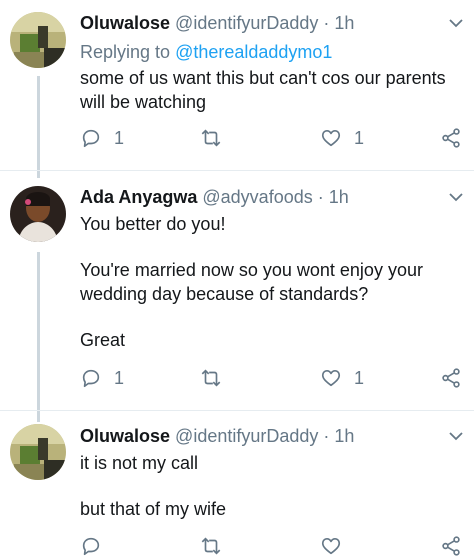  Describe the element at coordinates (253, 52) in the screenshot. I see `mention-link: @therealdaddymo1` at that location.